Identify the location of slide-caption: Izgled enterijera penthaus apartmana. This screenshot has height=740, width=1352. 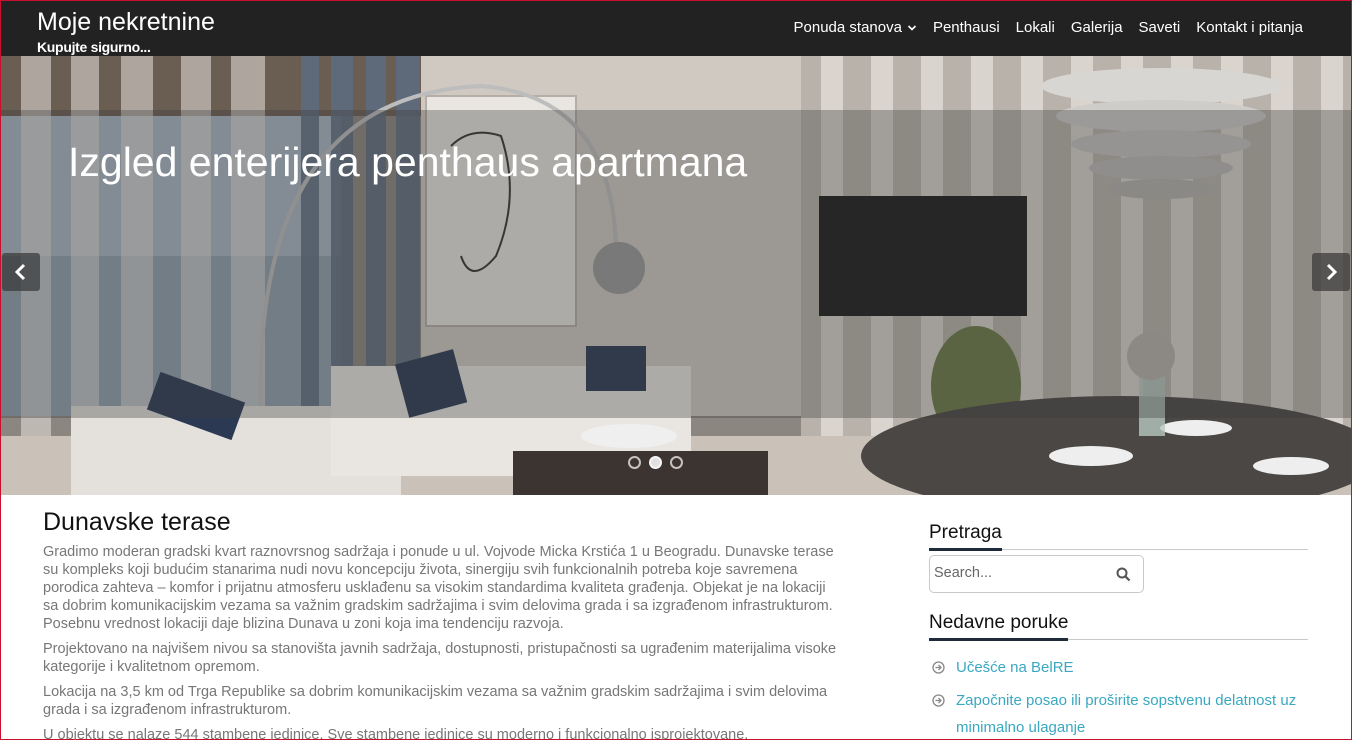
(408, 162).